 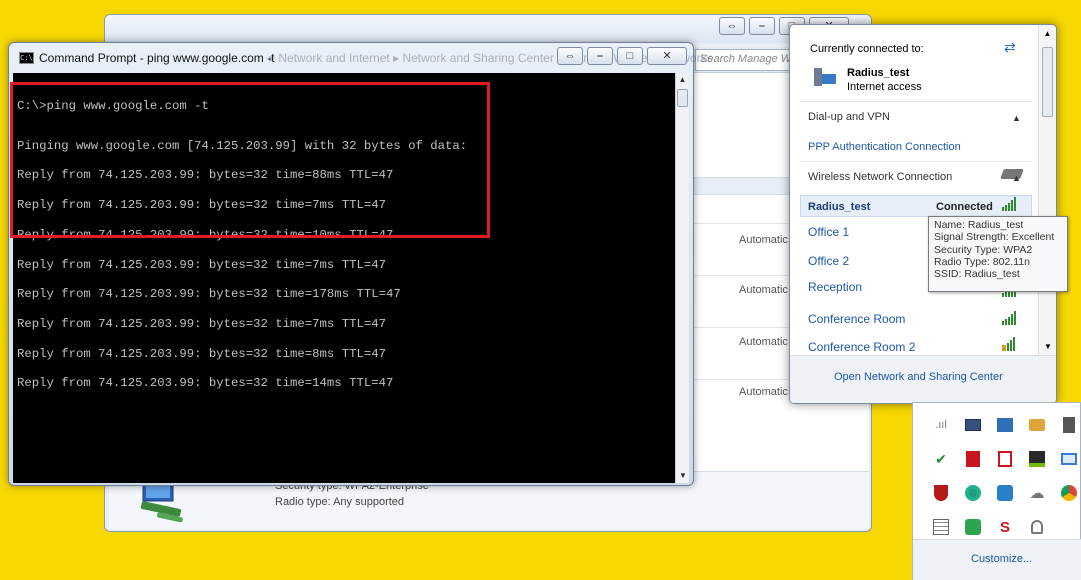 I want to click on tooltip-ssid: SSID: Radius_test, so click(x=977, y=274).